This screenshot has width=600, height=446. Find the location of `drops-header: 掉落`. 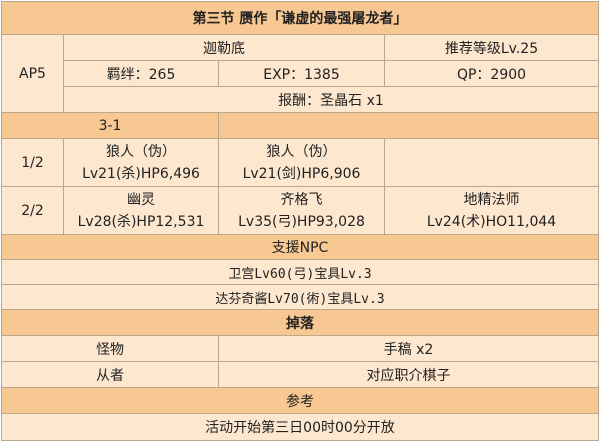

drops-header: 掉落 is located at coordinates (300, 322).